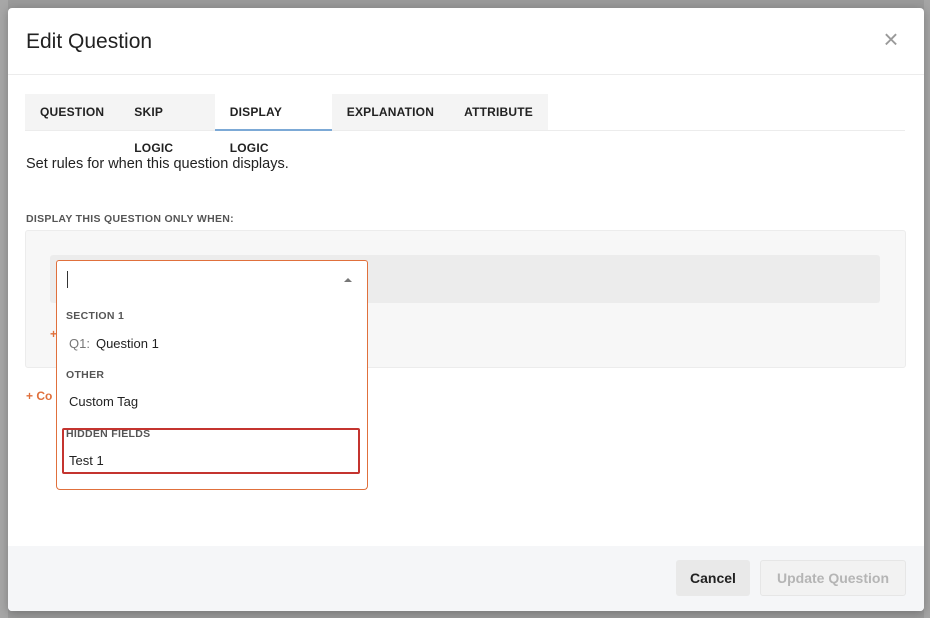 The width and height of the screenshot is (930, 618). Describe the element at coordinates (390, 112) in the screenshot. I see `tab-explanation: EXPLANATION` at that location.